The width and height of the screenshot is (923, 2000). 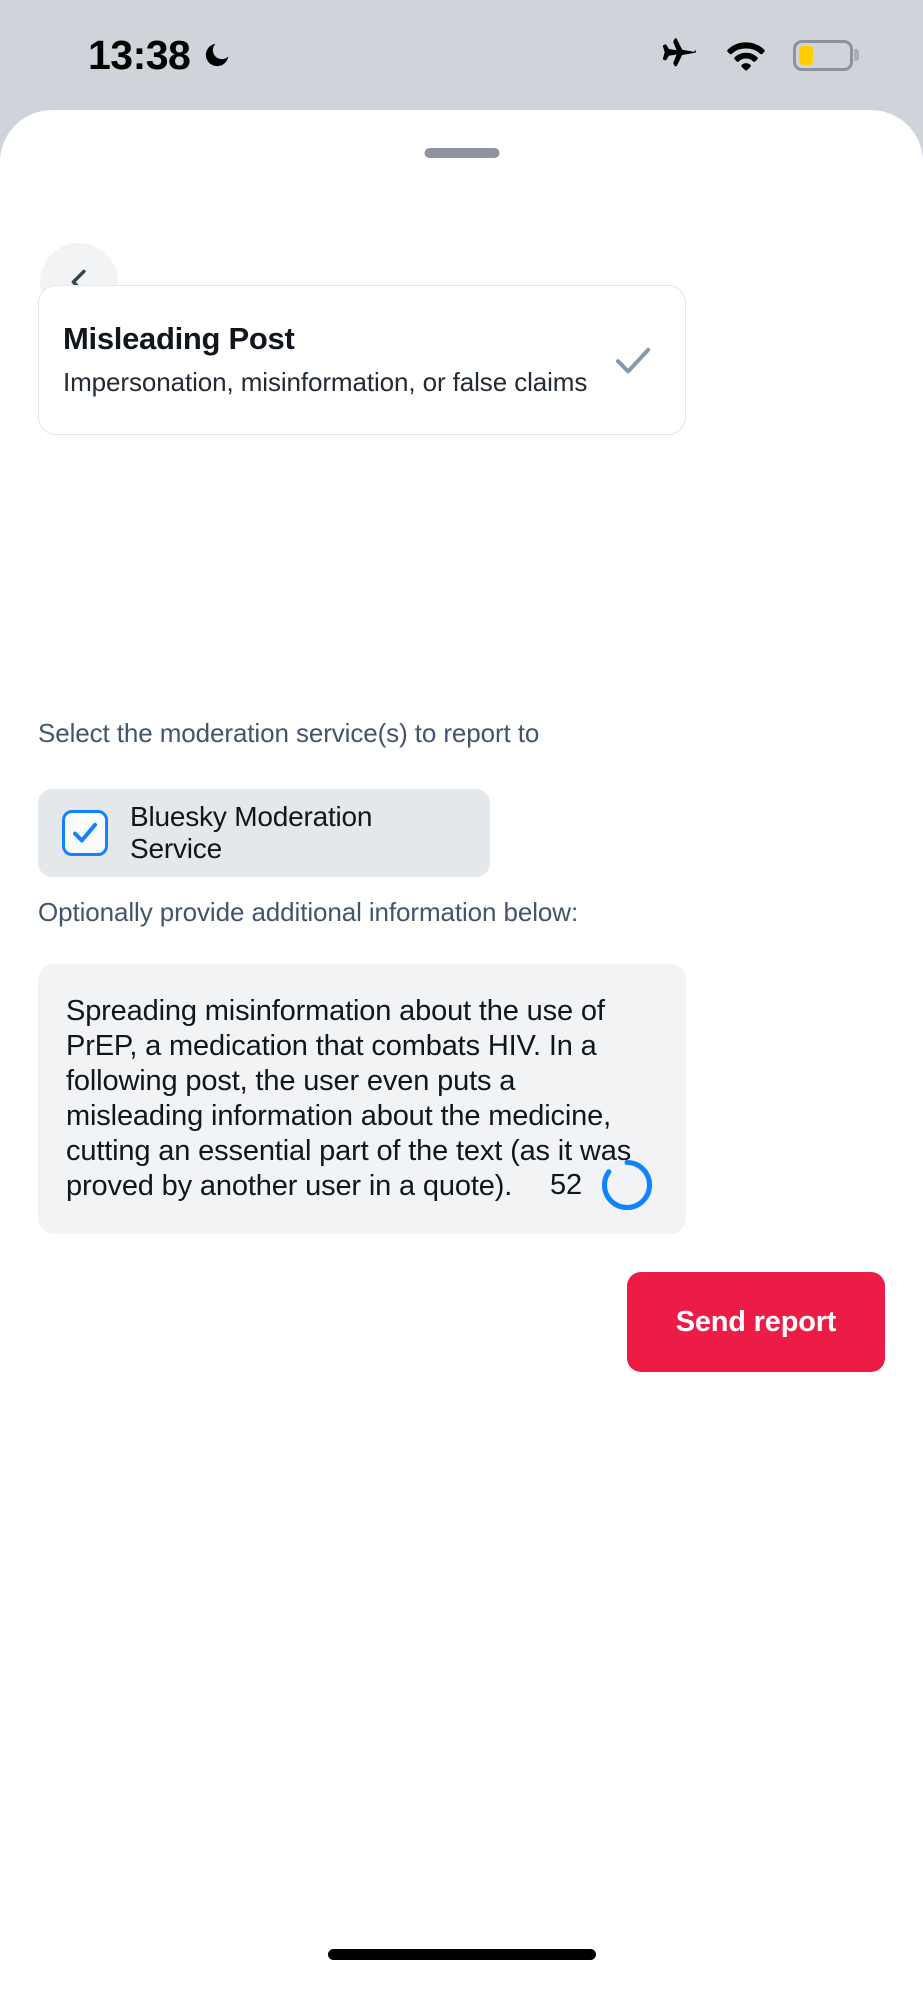 I want to click on status-bar: 13:38, so click(x=461, y=55).